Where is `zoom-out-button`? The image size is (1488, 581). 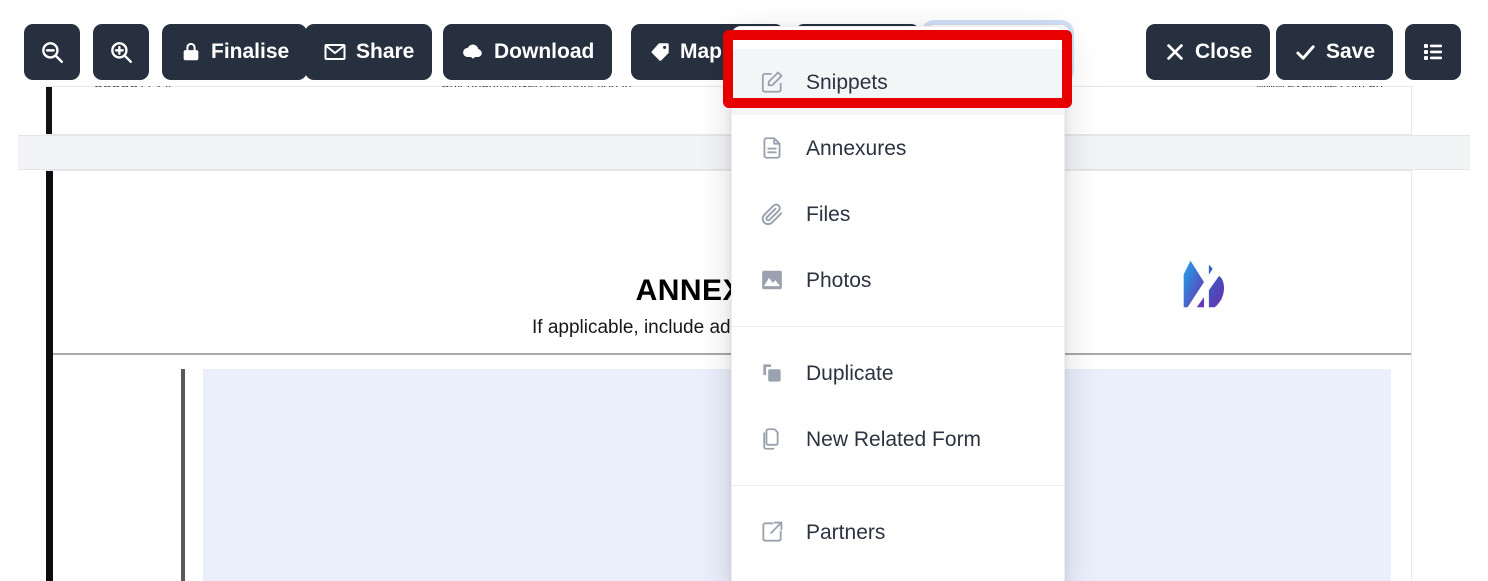
zoom-out-button is located at coordinates (52, 52).